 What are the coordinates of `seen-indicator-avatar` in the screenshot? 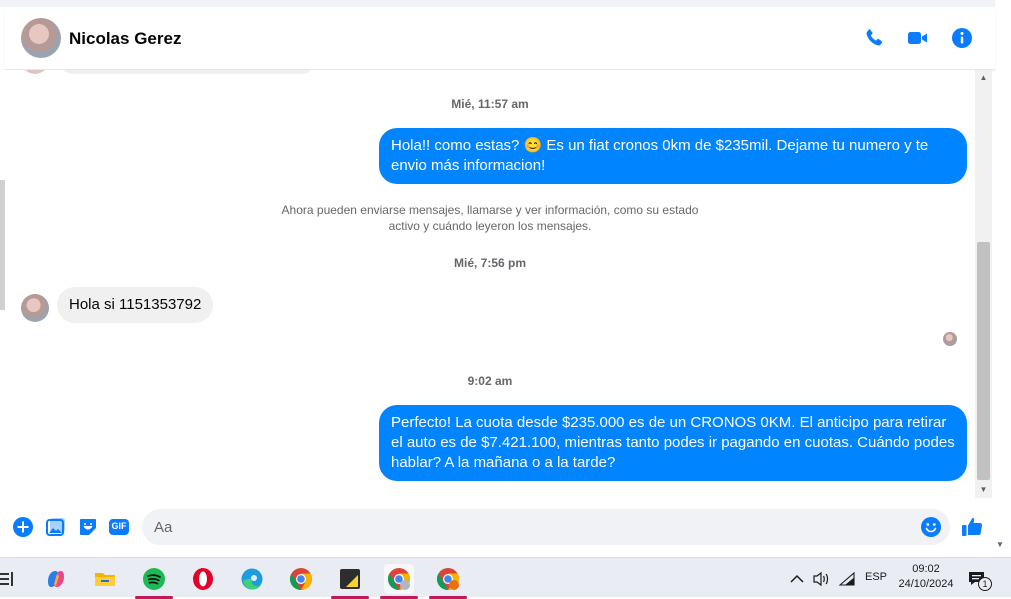 It's located at (950, 339).